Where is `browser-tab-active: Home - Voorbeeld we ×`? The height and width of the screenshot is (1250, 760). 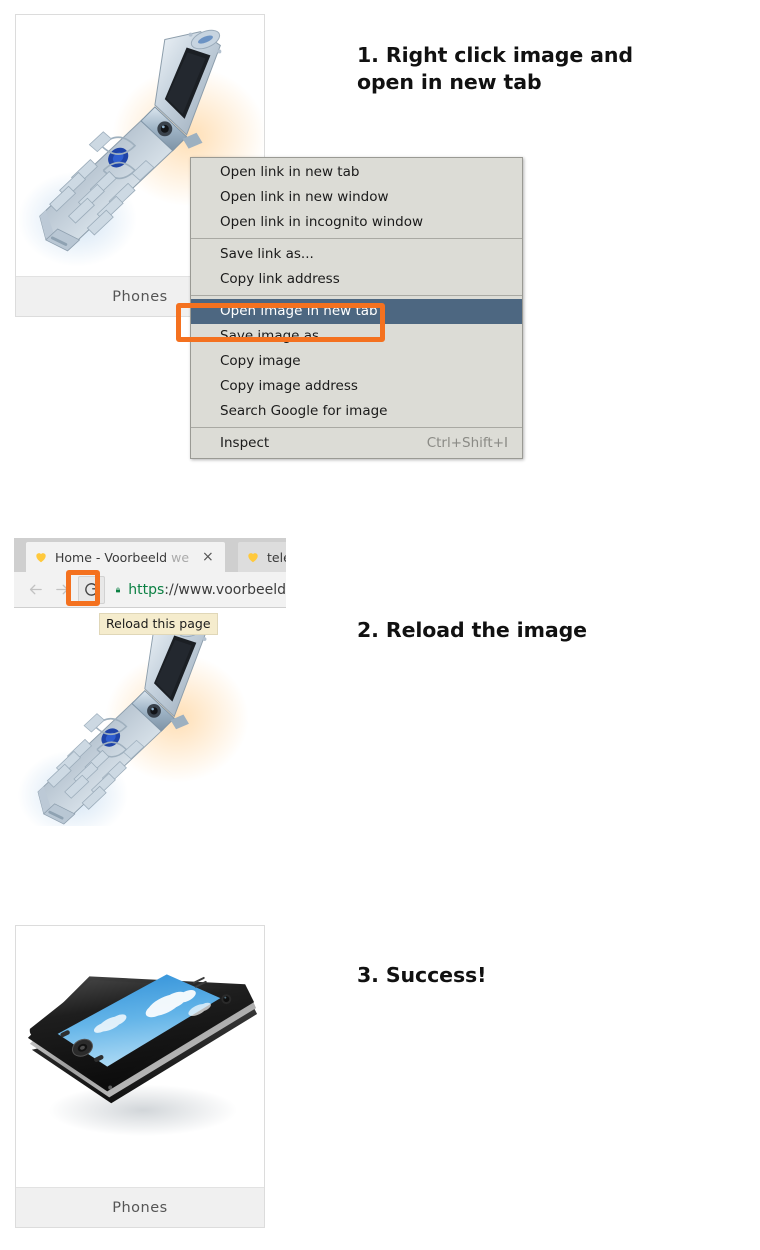
browser-tab-active: Home - Voorbeeld we × is located at coordinates (125, 557).